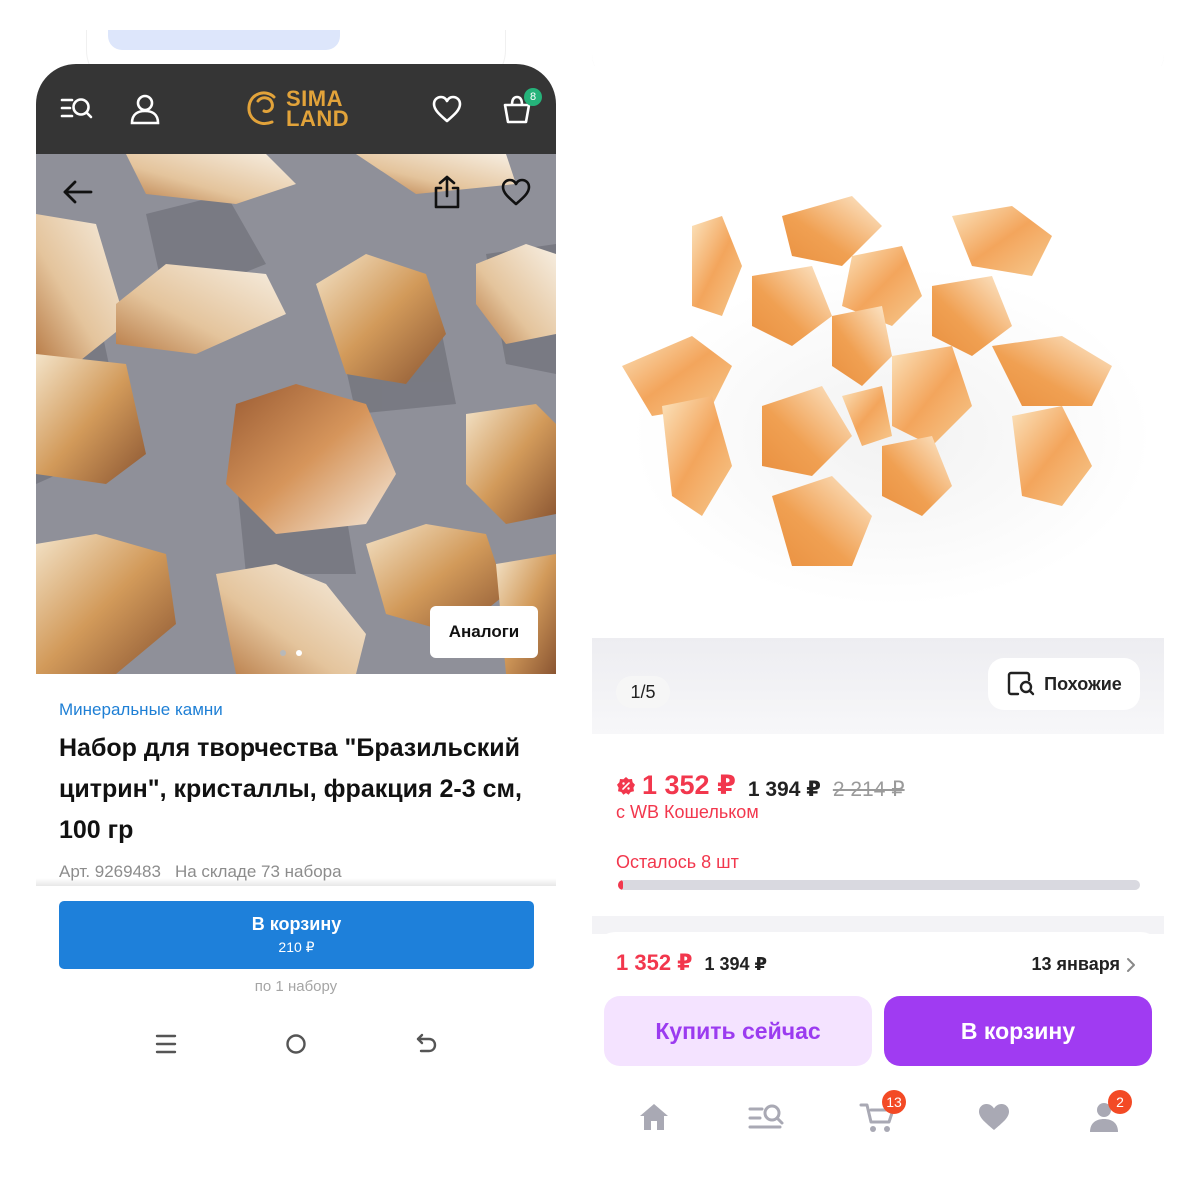 This screenshot has width=1200, height=1200. I want to click on cart-count-badge: 8, so click(533, 97).